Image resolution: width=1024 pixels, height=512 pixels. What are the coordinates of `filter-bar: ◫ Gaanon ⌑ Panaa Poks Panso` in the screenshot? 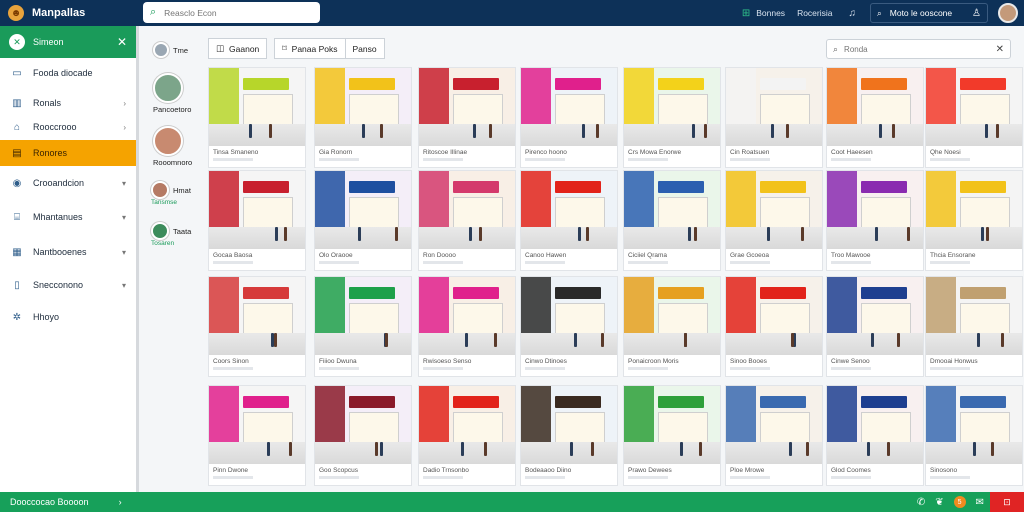 It's located at (296, 49).